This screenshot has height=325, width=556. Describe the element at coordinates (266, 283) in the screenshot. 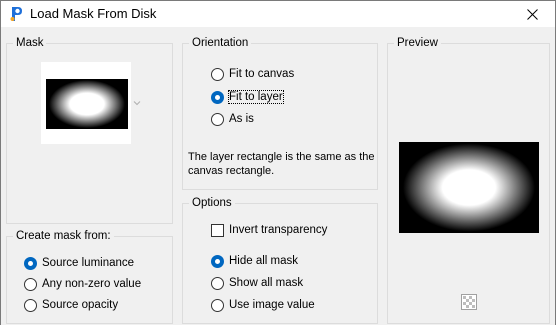

I see `radio-label: Show all mask` at that location.